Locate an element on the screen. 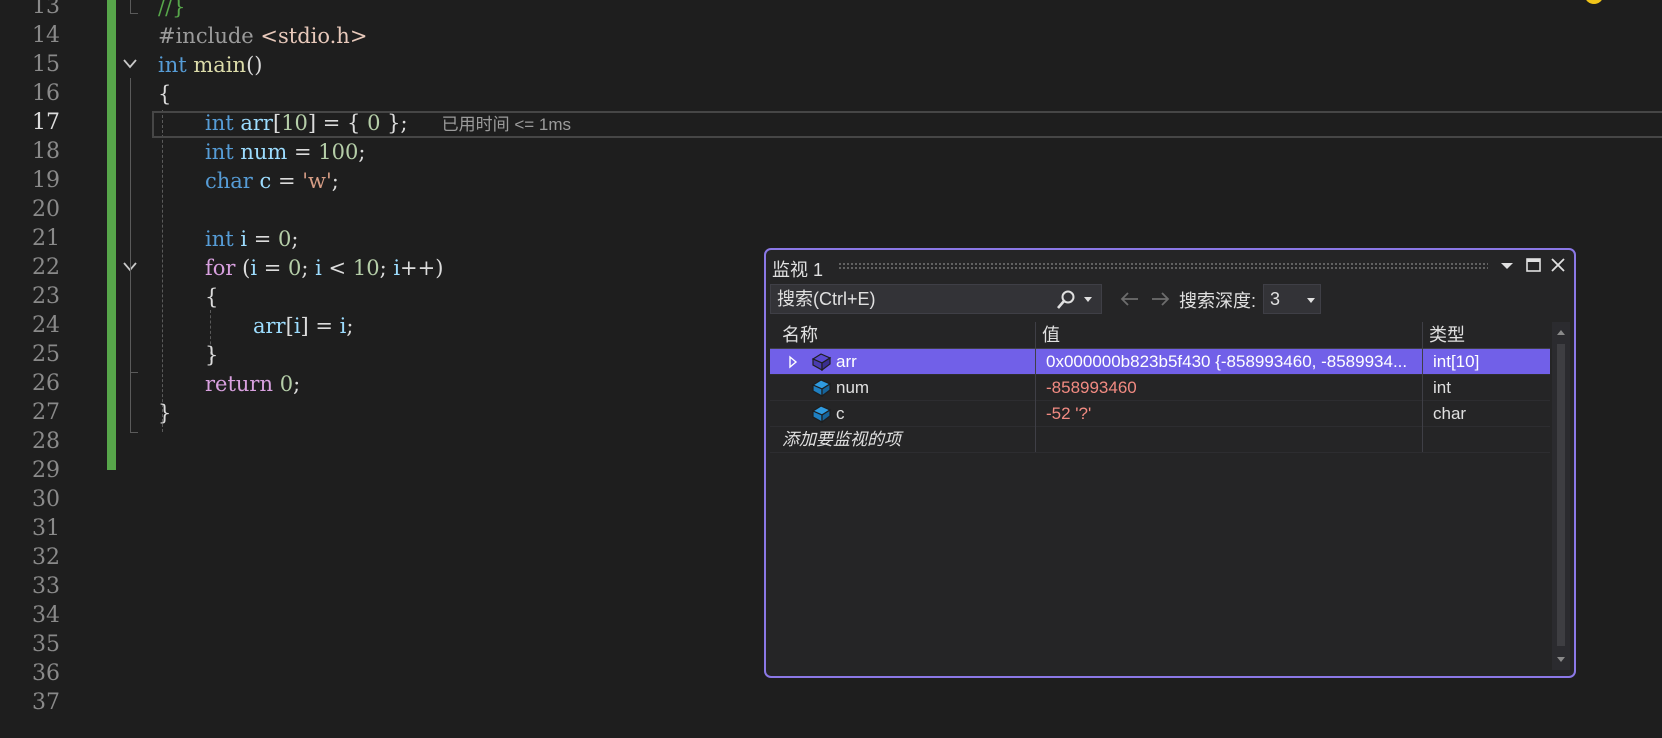  arrow-right-icon is located at coordinates (1161, 299).